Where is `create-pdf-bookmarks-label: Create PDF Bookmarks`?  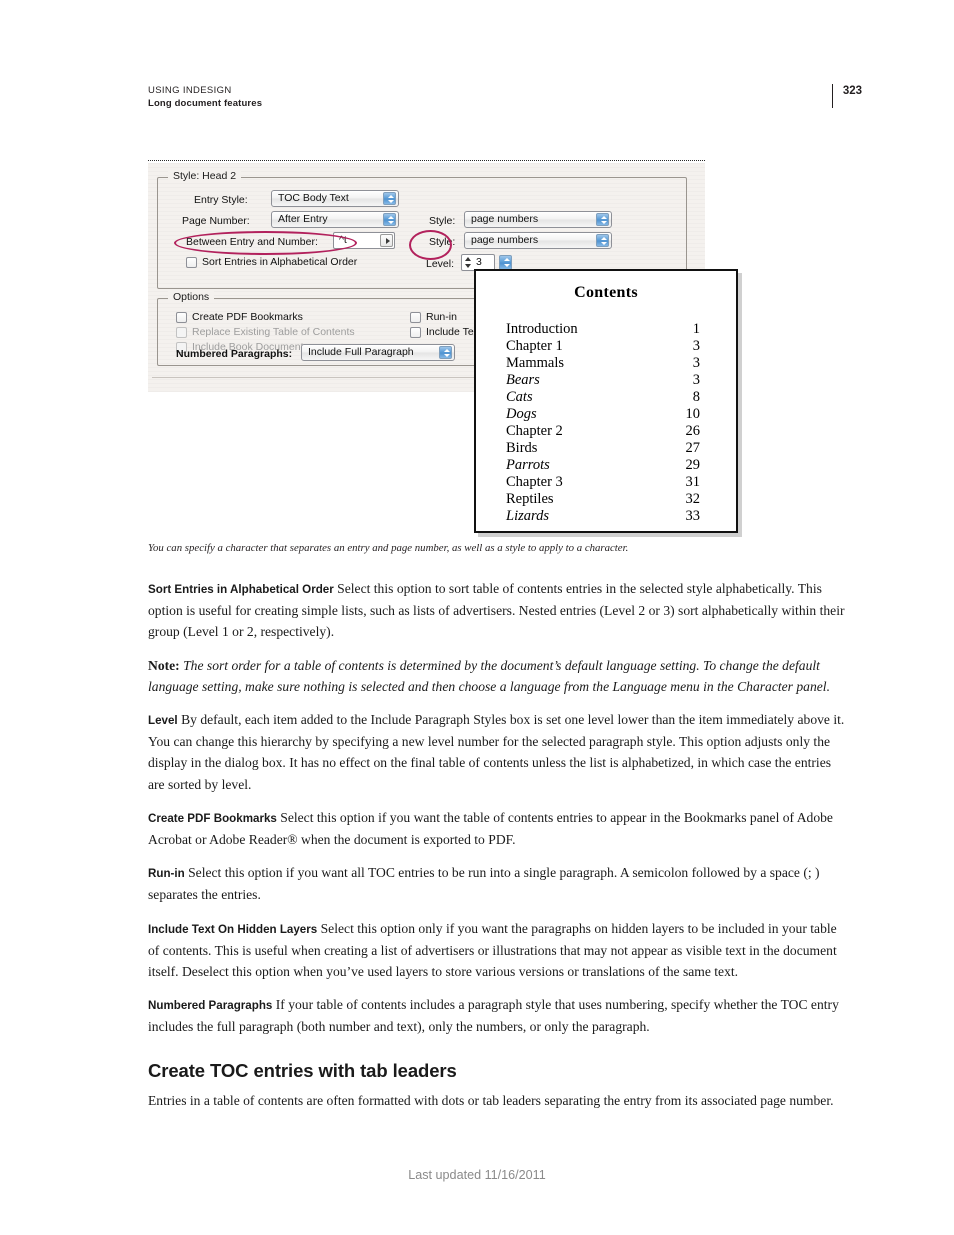 create-pdf-bookmarks-label: Create PDF Bookmarks is located at coordinates (247, 317).